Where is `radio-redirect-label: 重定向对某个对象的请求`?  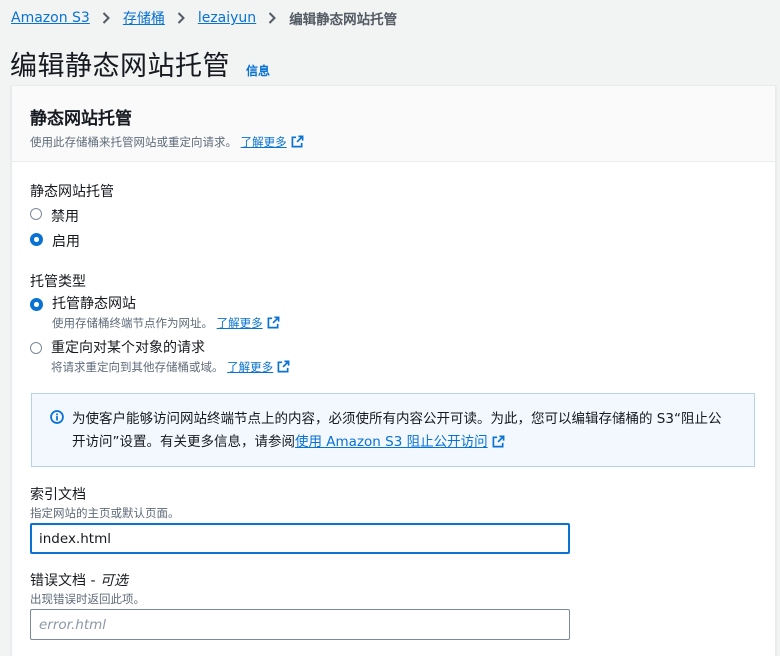 radio-redirect-label: 重定向对某个对象的请求 is located at coordinates (128, 348).